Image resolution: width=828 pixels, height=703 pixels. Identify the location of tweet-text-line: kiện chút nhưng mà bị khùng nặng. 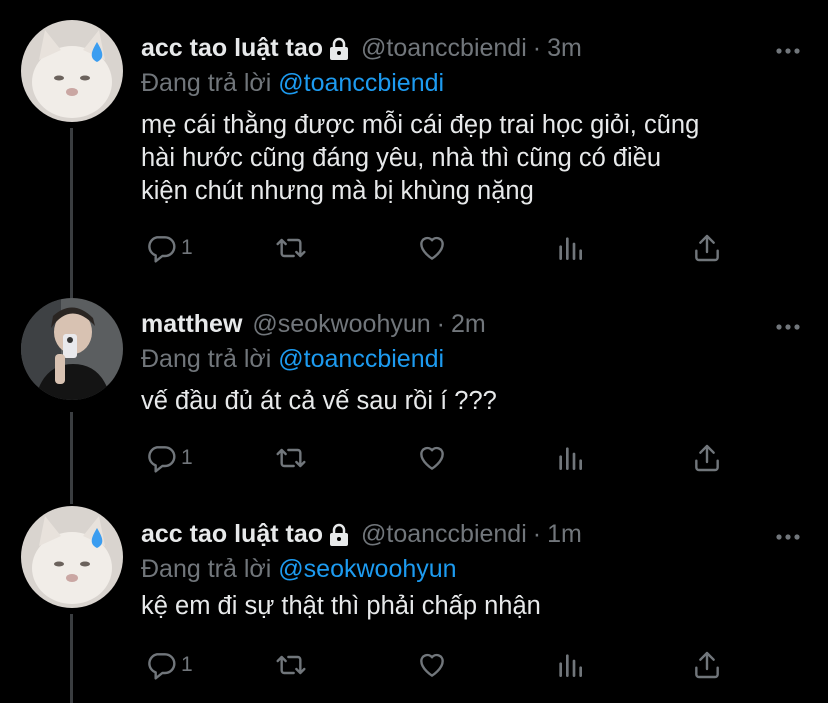
(337, 191).